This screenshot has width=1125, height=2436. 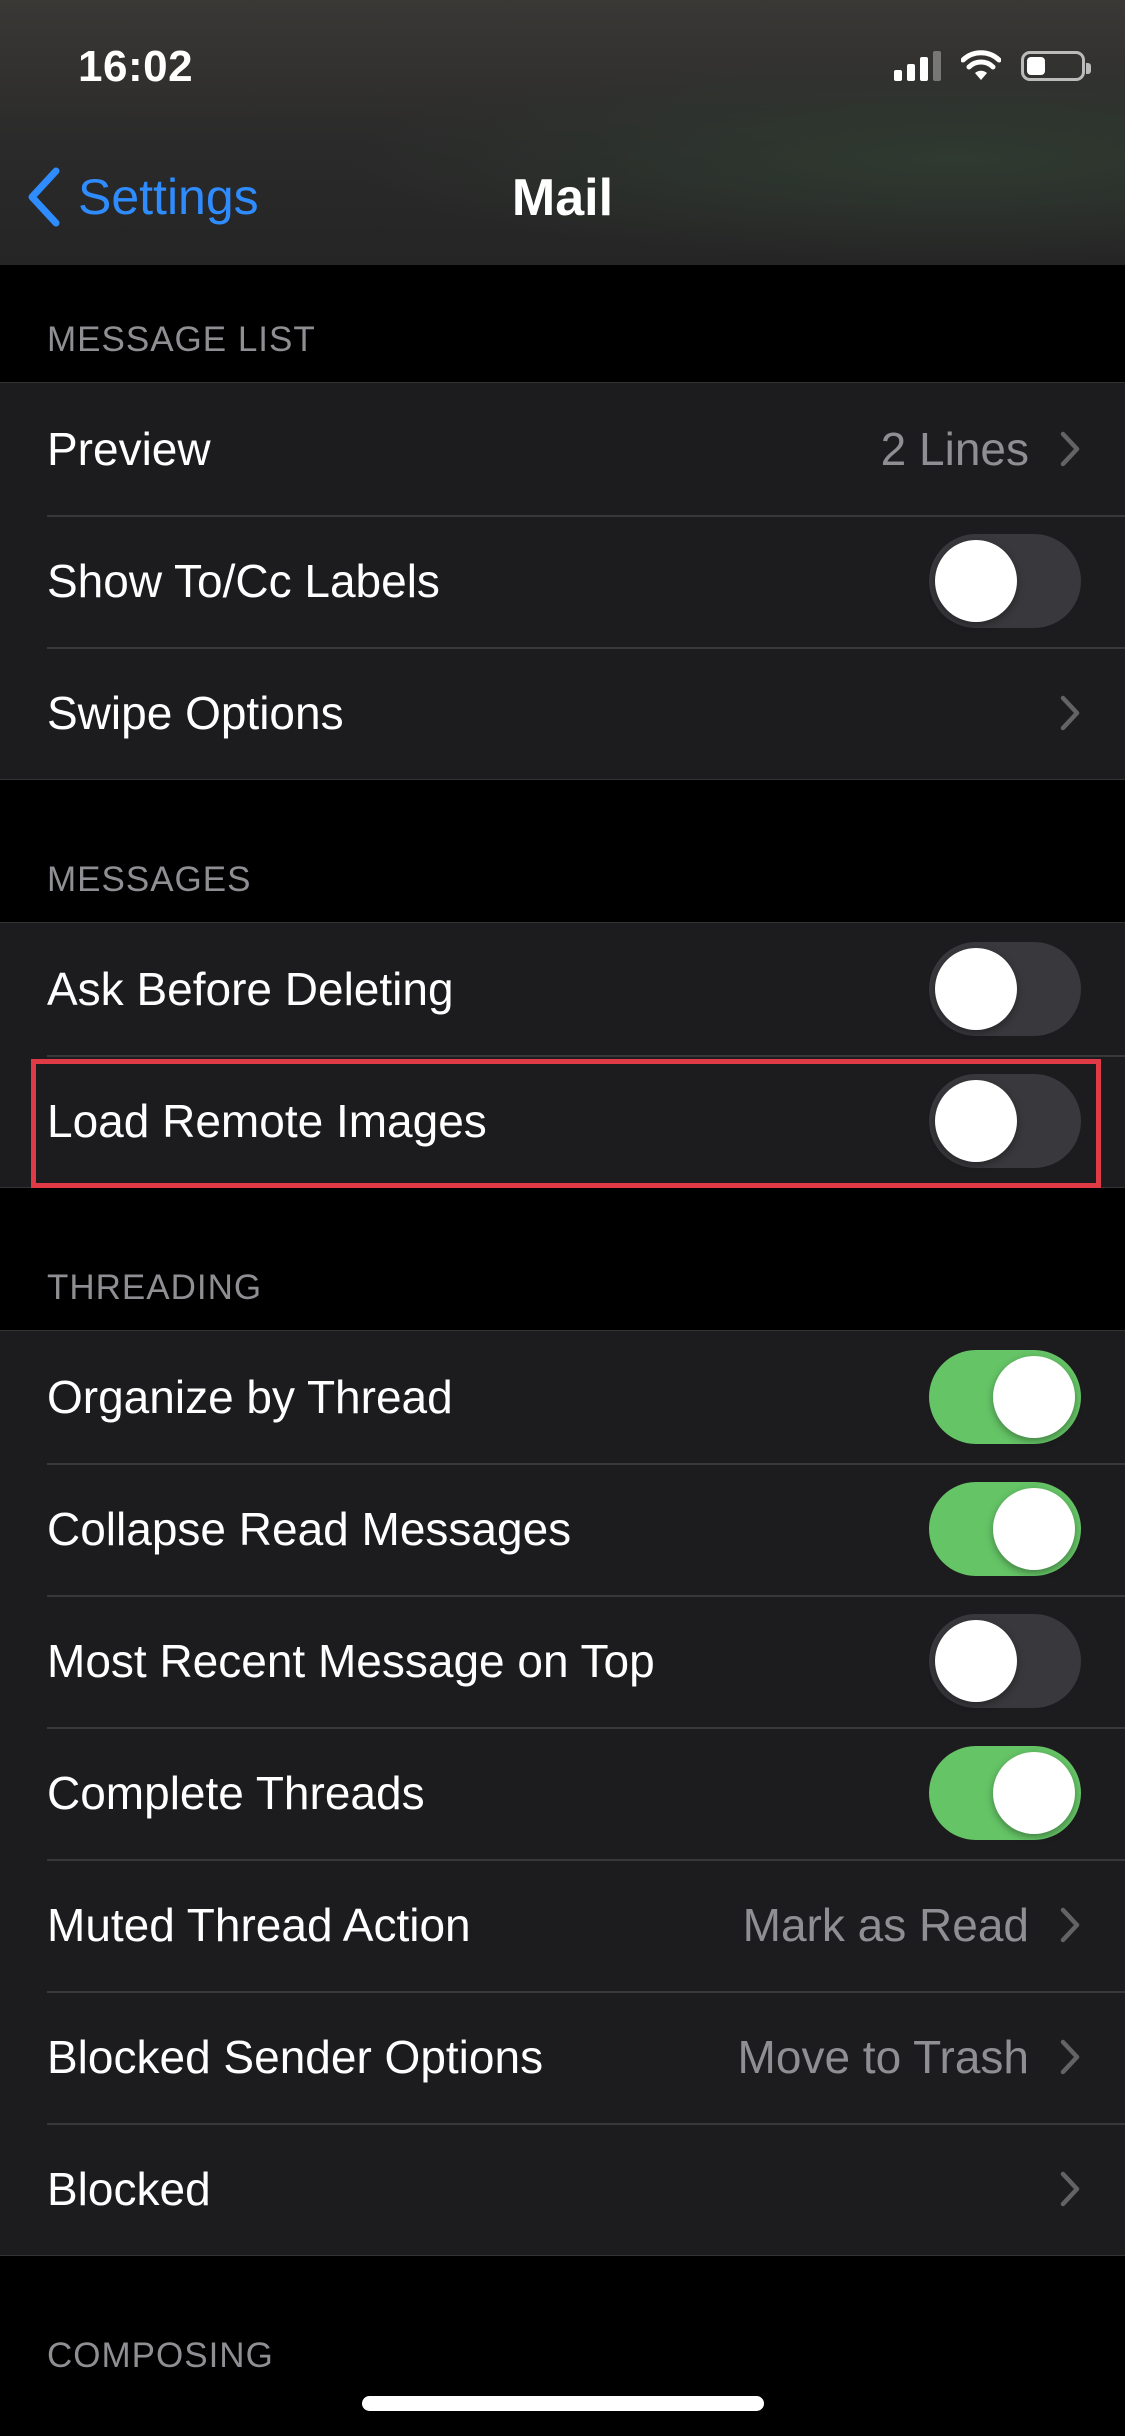 I want to click on row-collapse-read-messages: Collapse Read Messages, so click(x=562, y=1529).